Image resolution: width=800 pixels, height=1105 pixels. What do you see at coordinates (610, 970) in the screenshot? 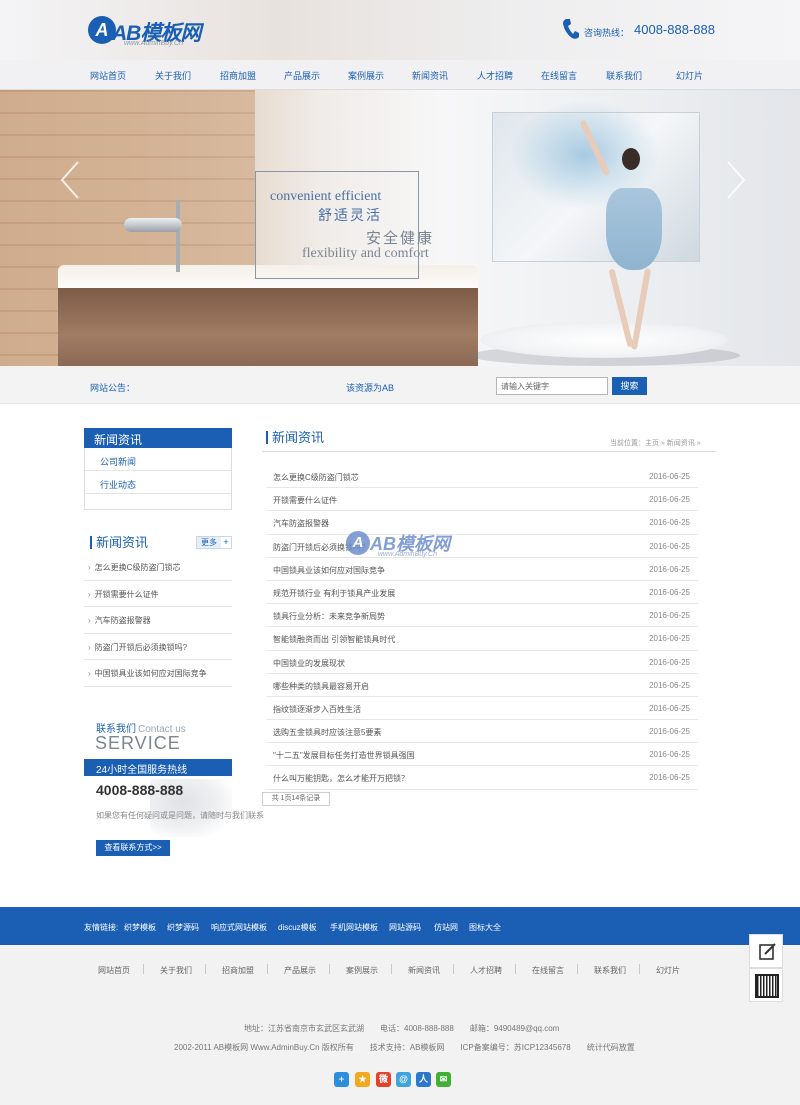
I see `footer-nav-item: 联系我们` at bounding box center [610, 970].